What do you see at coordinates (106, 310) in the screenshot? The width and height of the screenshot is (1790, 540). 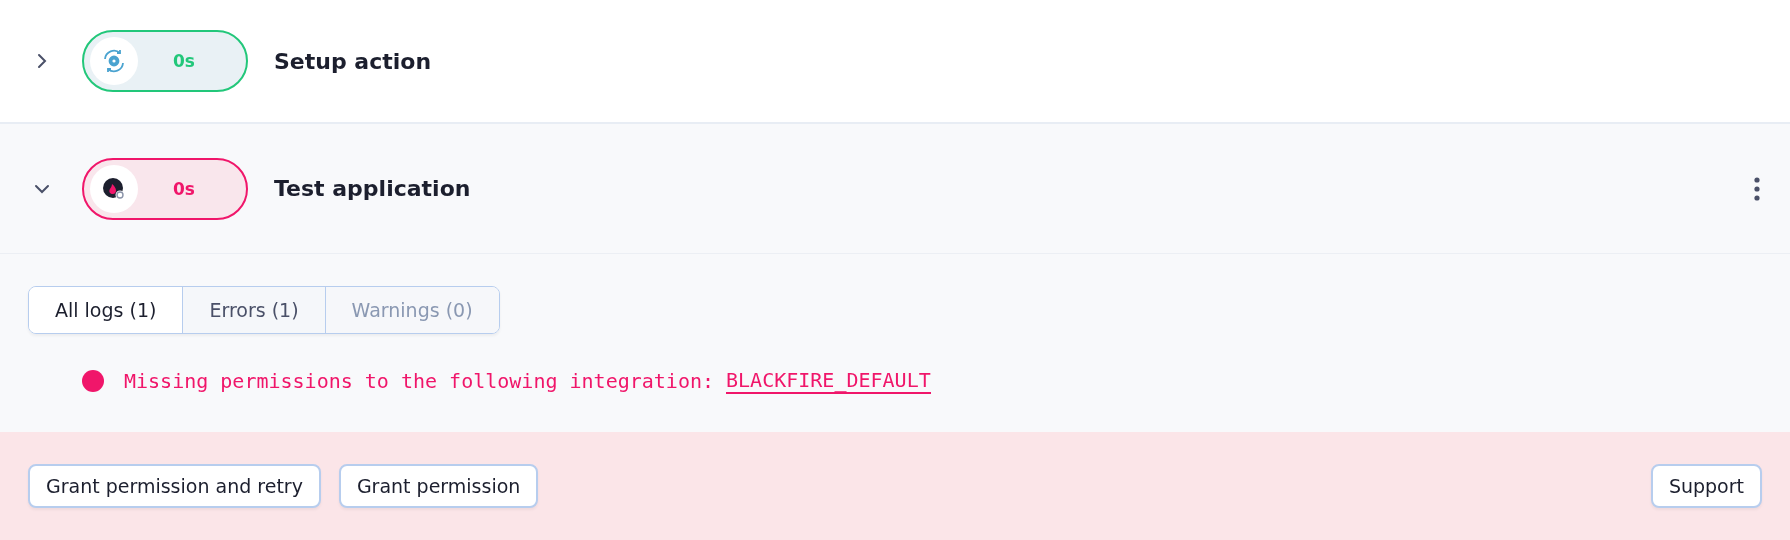 I see `log-tab: All logs (1)` at bounding box center [106, 310].